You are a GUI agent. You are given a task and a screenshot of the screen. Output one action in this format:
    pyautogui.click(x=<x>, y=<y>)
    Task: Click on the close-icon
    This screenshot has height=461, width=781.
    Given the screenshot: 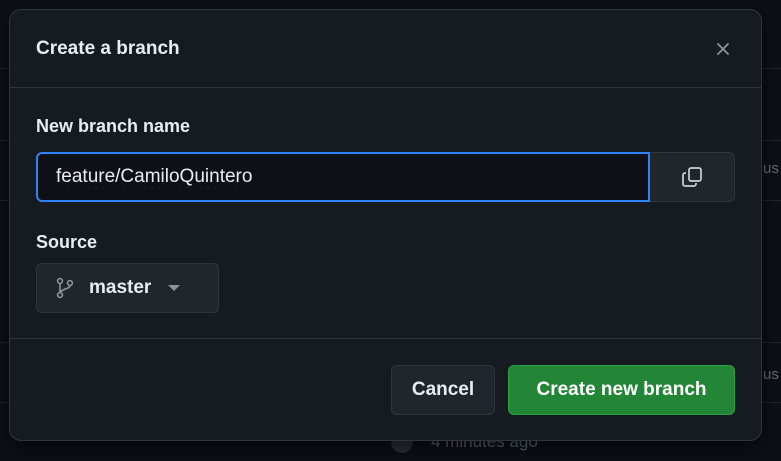 What is the action you would take?
    pyautogui.click(x=723, y=49)
    